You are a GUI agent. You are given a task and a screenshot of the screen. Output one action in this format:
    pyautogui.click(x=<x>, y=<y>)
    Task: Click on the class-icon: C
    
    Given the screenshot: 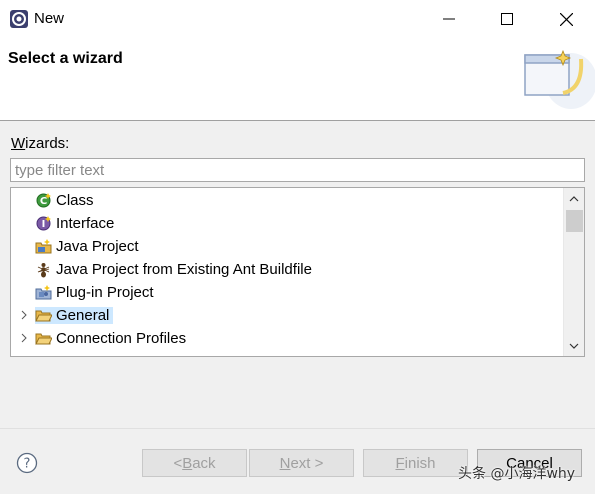 What is the action you would take?
    pyautogui.click(x=43, y=200)
    